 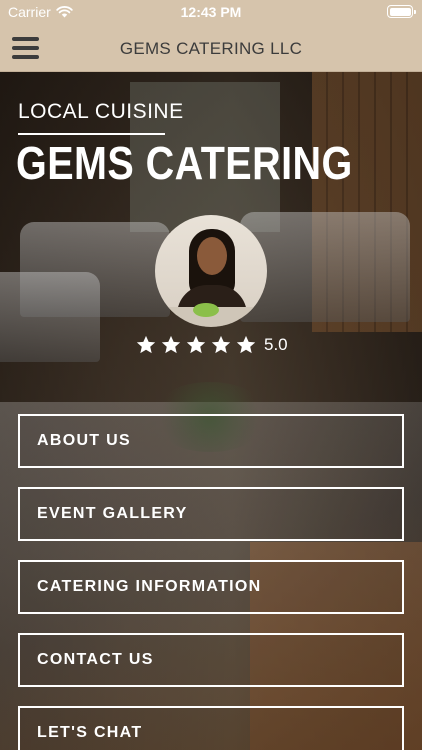 What do you see at coordinates (211, 514) in the screenshot?
I see `event-gallery-button: EVENT GALLERY` at bounding box center [211, 514].